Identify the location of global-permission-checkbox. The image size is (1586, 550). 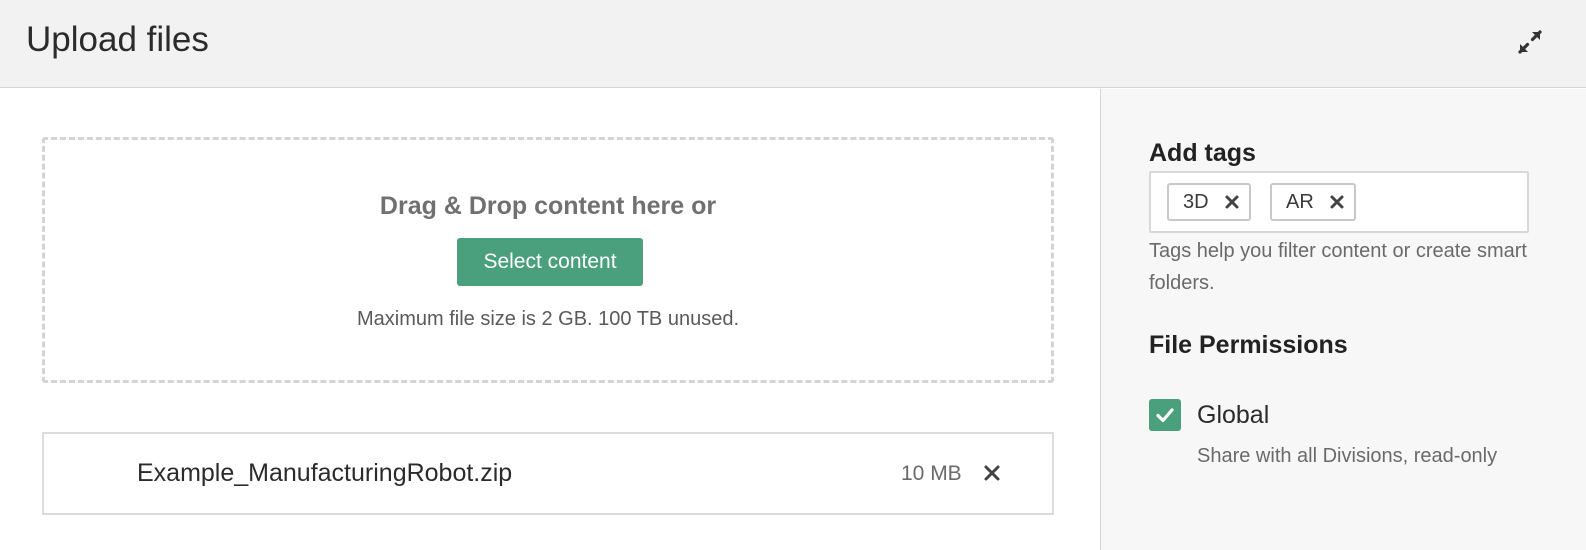
(1165, 415).